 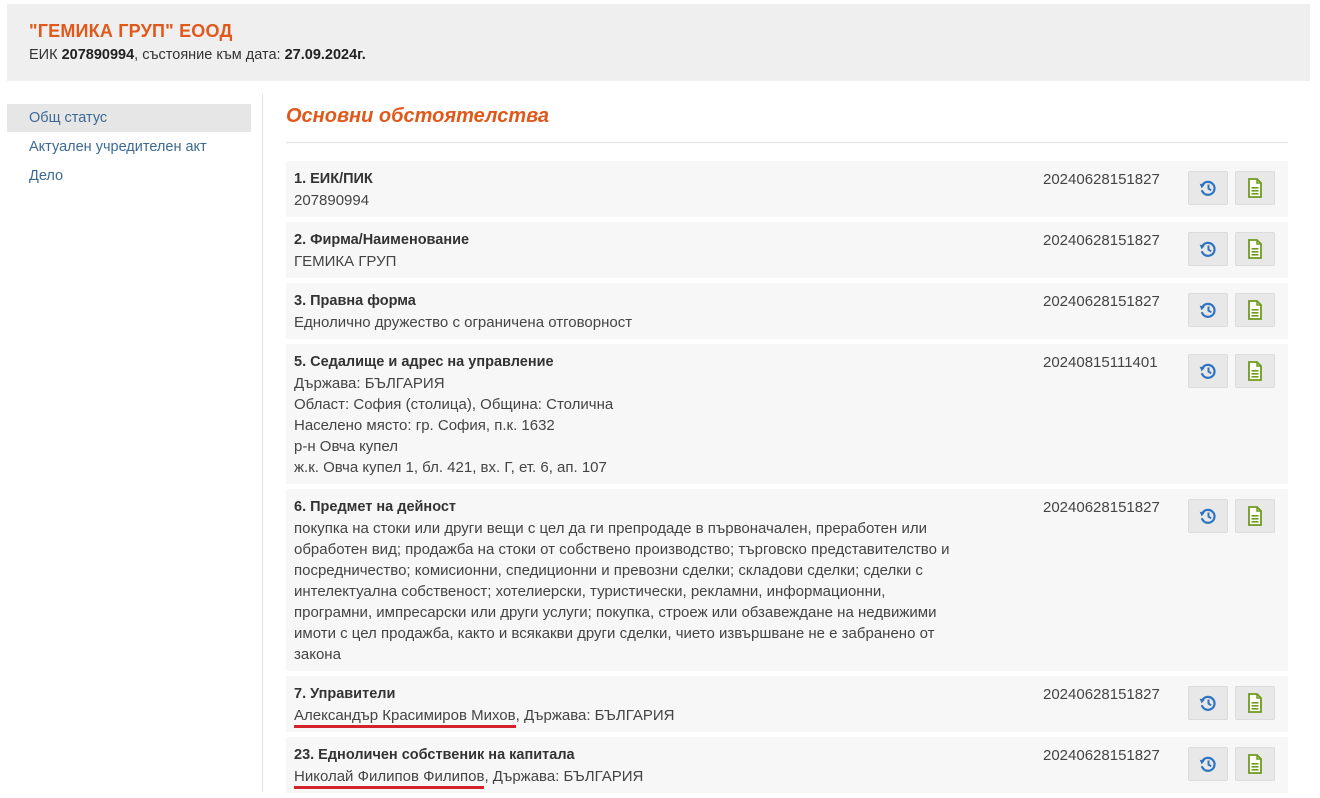 I want to click on status-date: 27.09.2024г., so click(x=325, y=55).